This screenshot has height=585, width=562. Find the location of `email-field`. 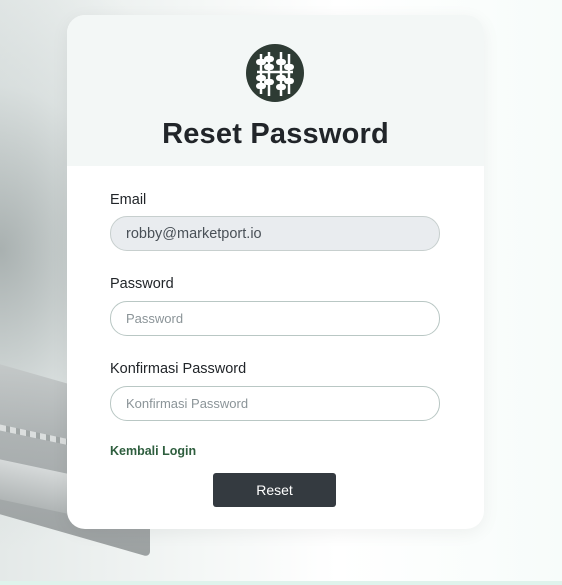

email-field is located at coordinates (275, 233).